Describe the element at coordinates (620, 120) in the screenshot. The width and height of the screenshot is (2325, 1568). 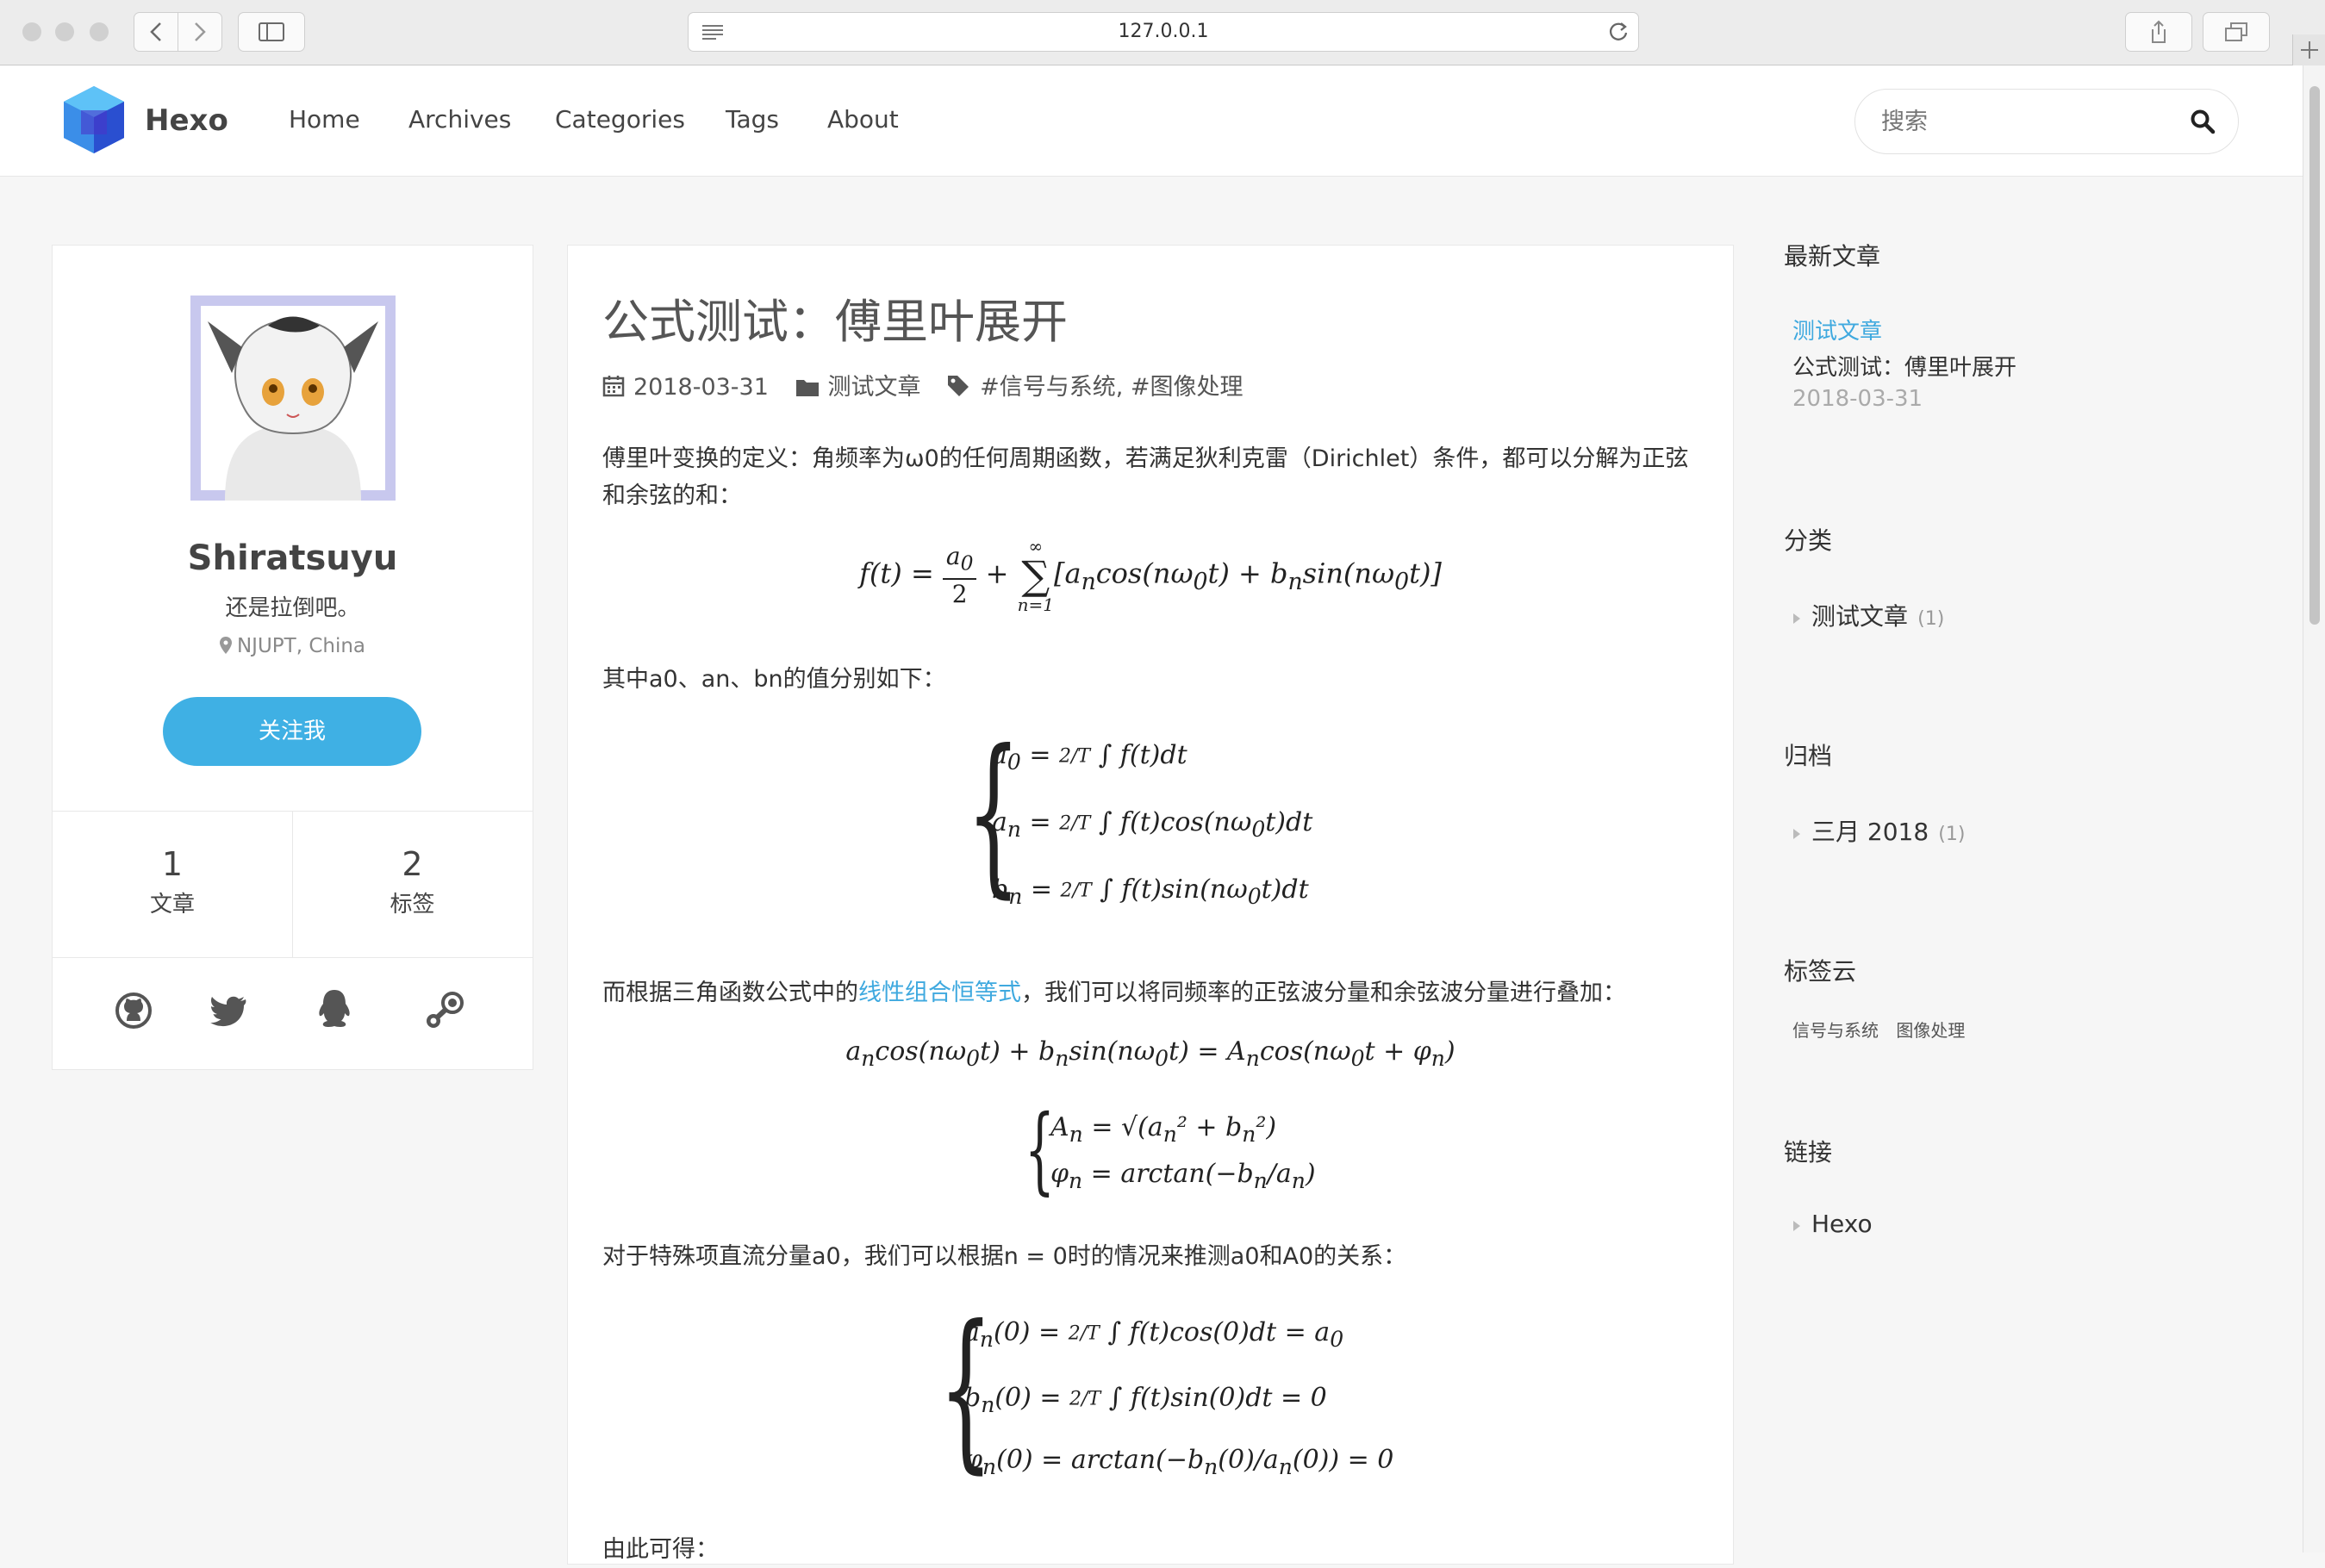
I see `nav-categories: Categories` at that location.